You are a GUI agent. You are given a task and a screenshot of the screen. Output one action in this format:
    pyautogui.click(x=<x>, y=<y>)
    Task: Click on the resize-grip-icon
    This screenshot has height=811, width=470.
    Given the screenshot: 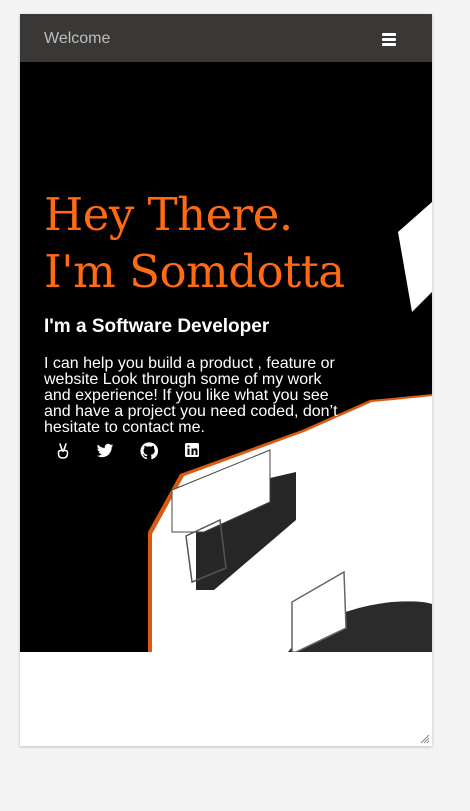 What is the action you would take?
    pyautogui.click(x=424, y=738)
    